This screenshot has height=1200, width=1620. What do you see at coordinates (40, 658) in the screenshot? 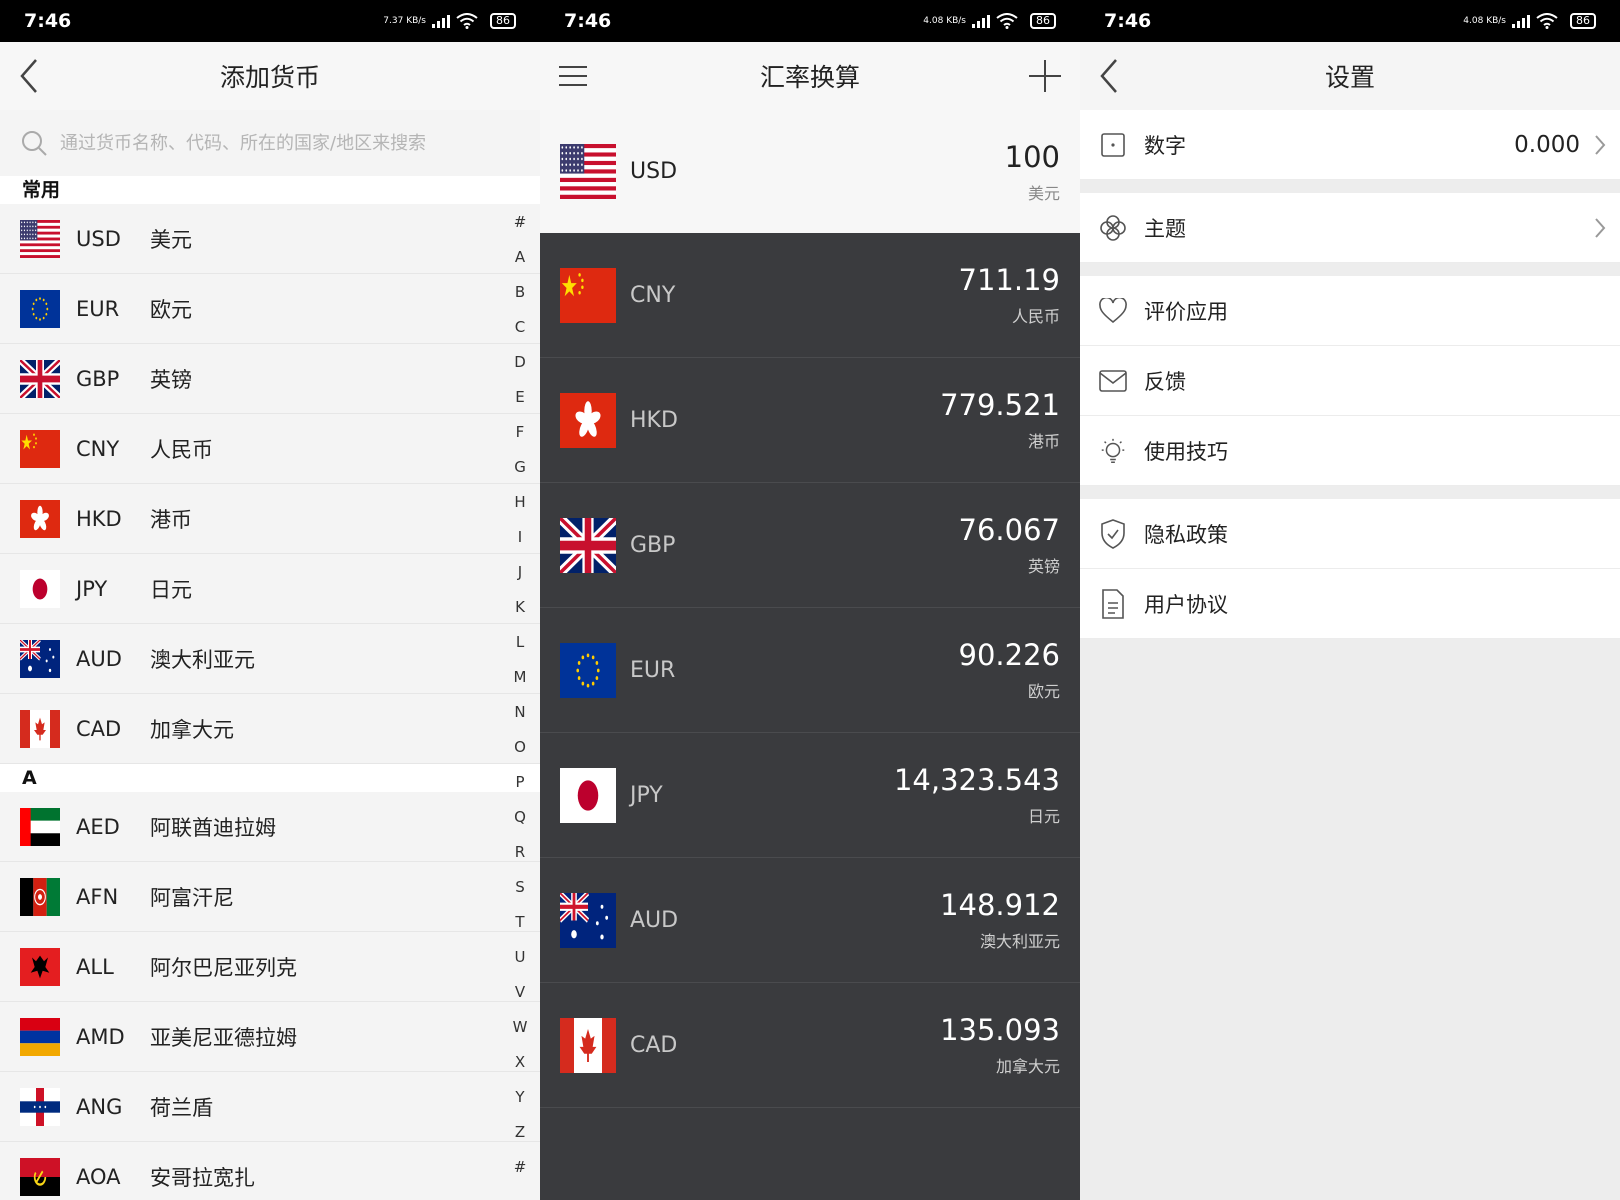
I see `flag-au-icon` at bounding box center [40, 658].